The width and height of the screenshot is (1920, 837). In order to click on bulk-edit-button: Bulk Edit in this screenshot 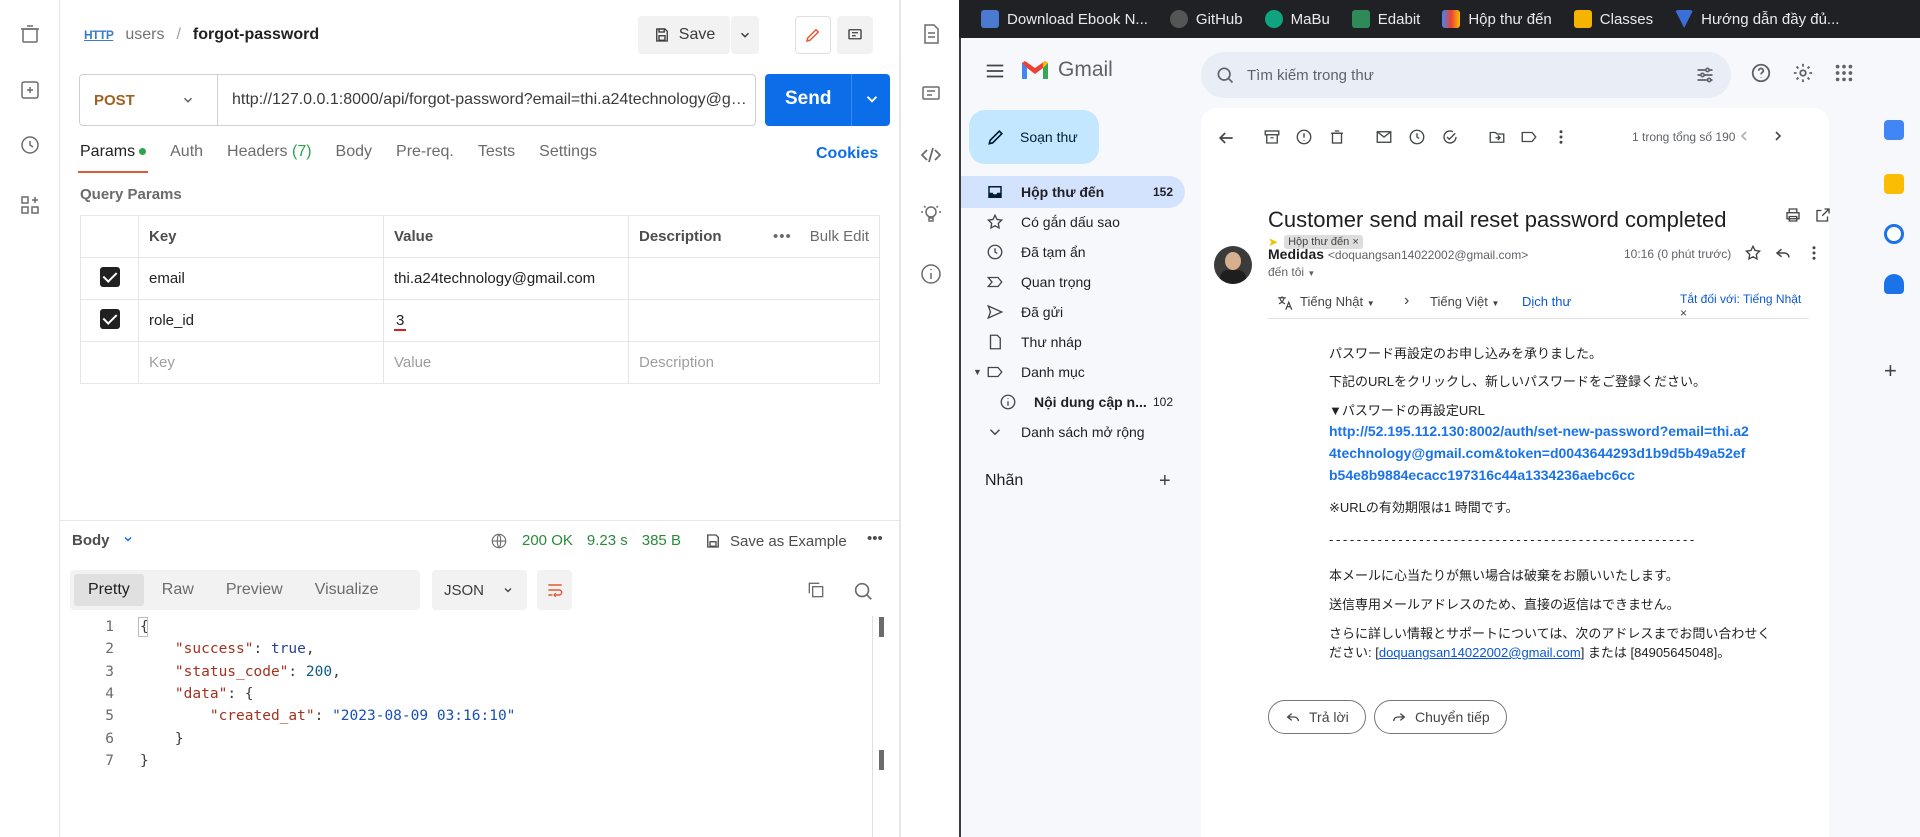, I will do `click(839, 236)`.